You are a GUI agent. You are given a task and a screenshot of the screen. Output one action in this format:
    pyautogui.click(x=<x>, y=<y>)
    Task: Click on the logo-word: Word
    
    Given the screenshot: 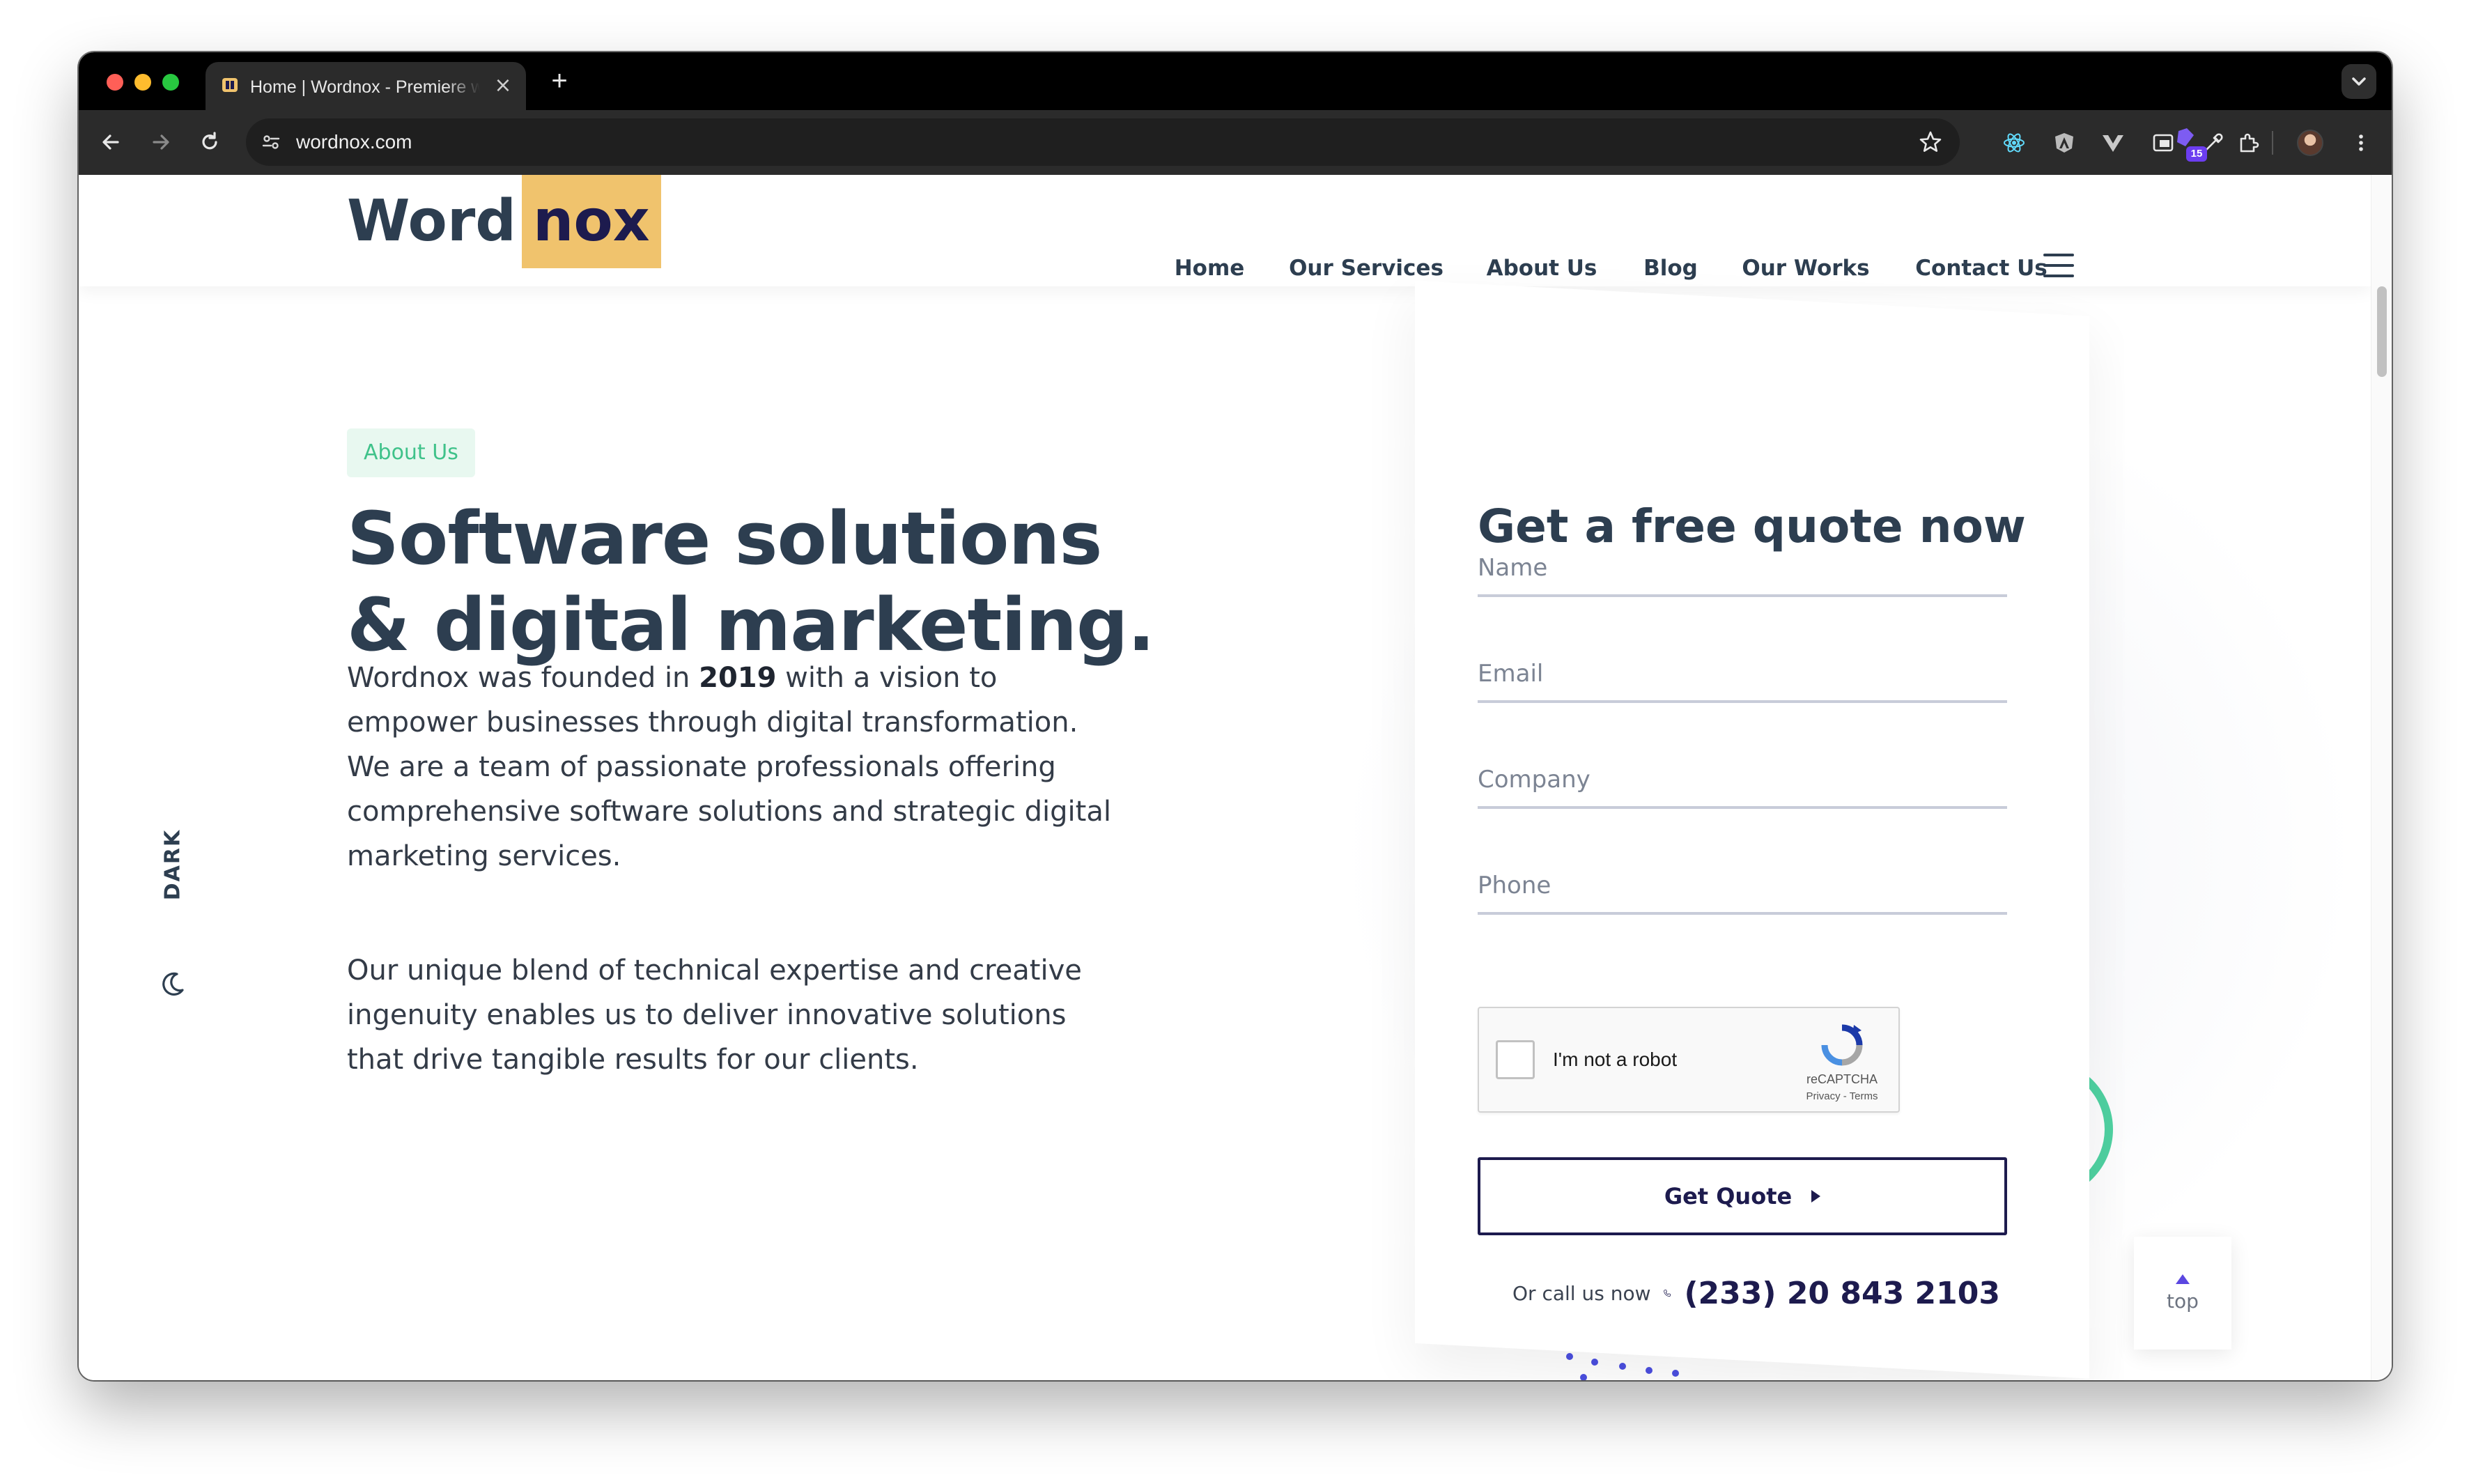 What is the action you would take?
    pyautogui.click(x=431, y=221)
    